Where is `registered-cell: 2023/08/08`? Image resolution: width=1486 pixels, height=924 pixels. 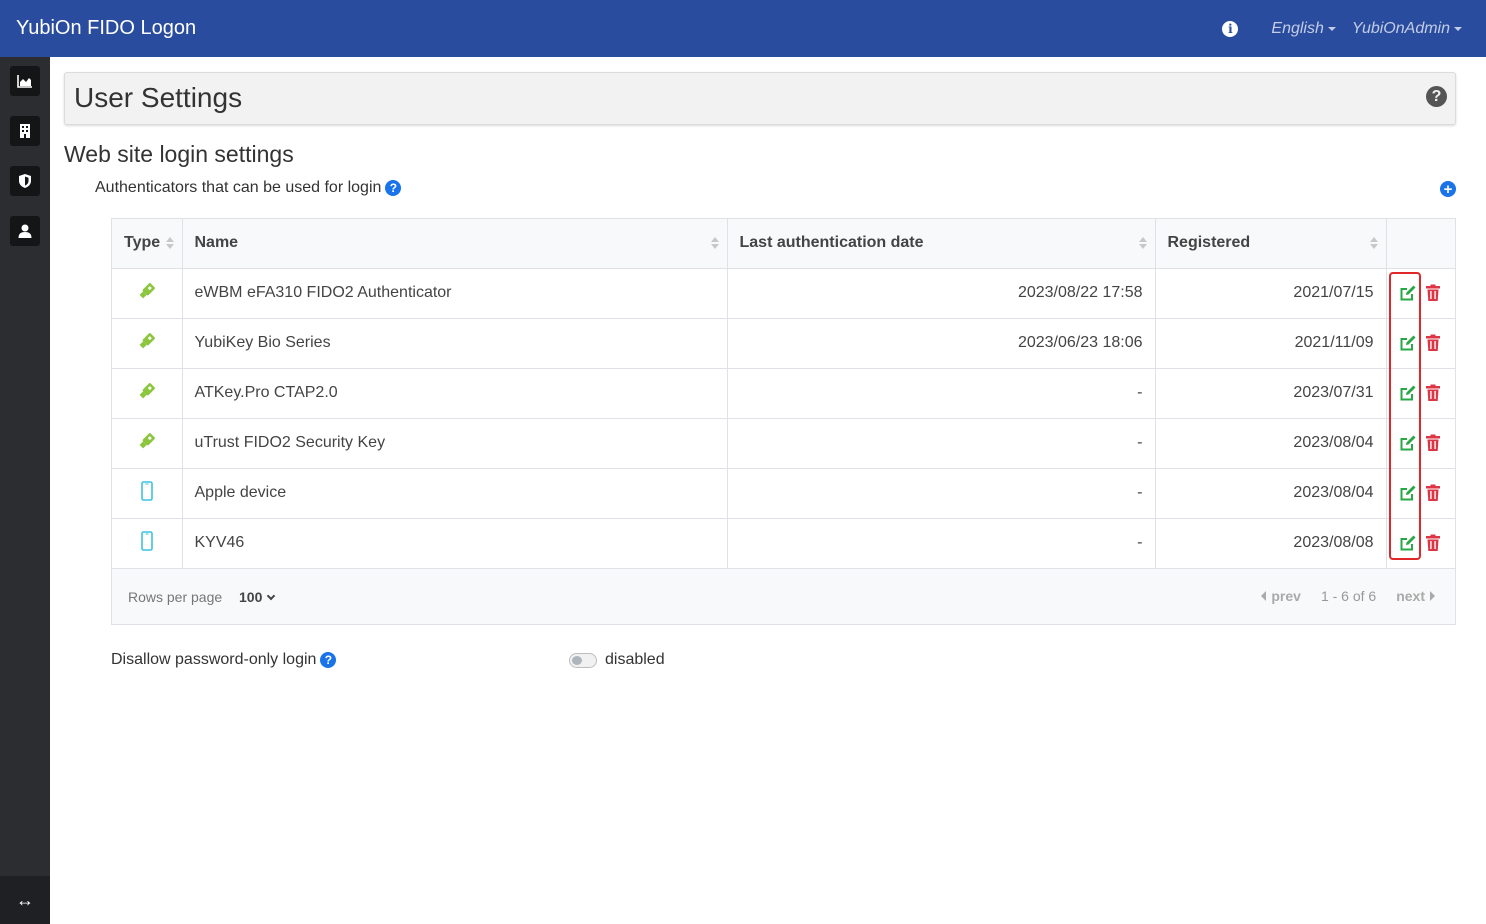 registered-cell: 2023/08/08 is located at coordinates (1271, 543).